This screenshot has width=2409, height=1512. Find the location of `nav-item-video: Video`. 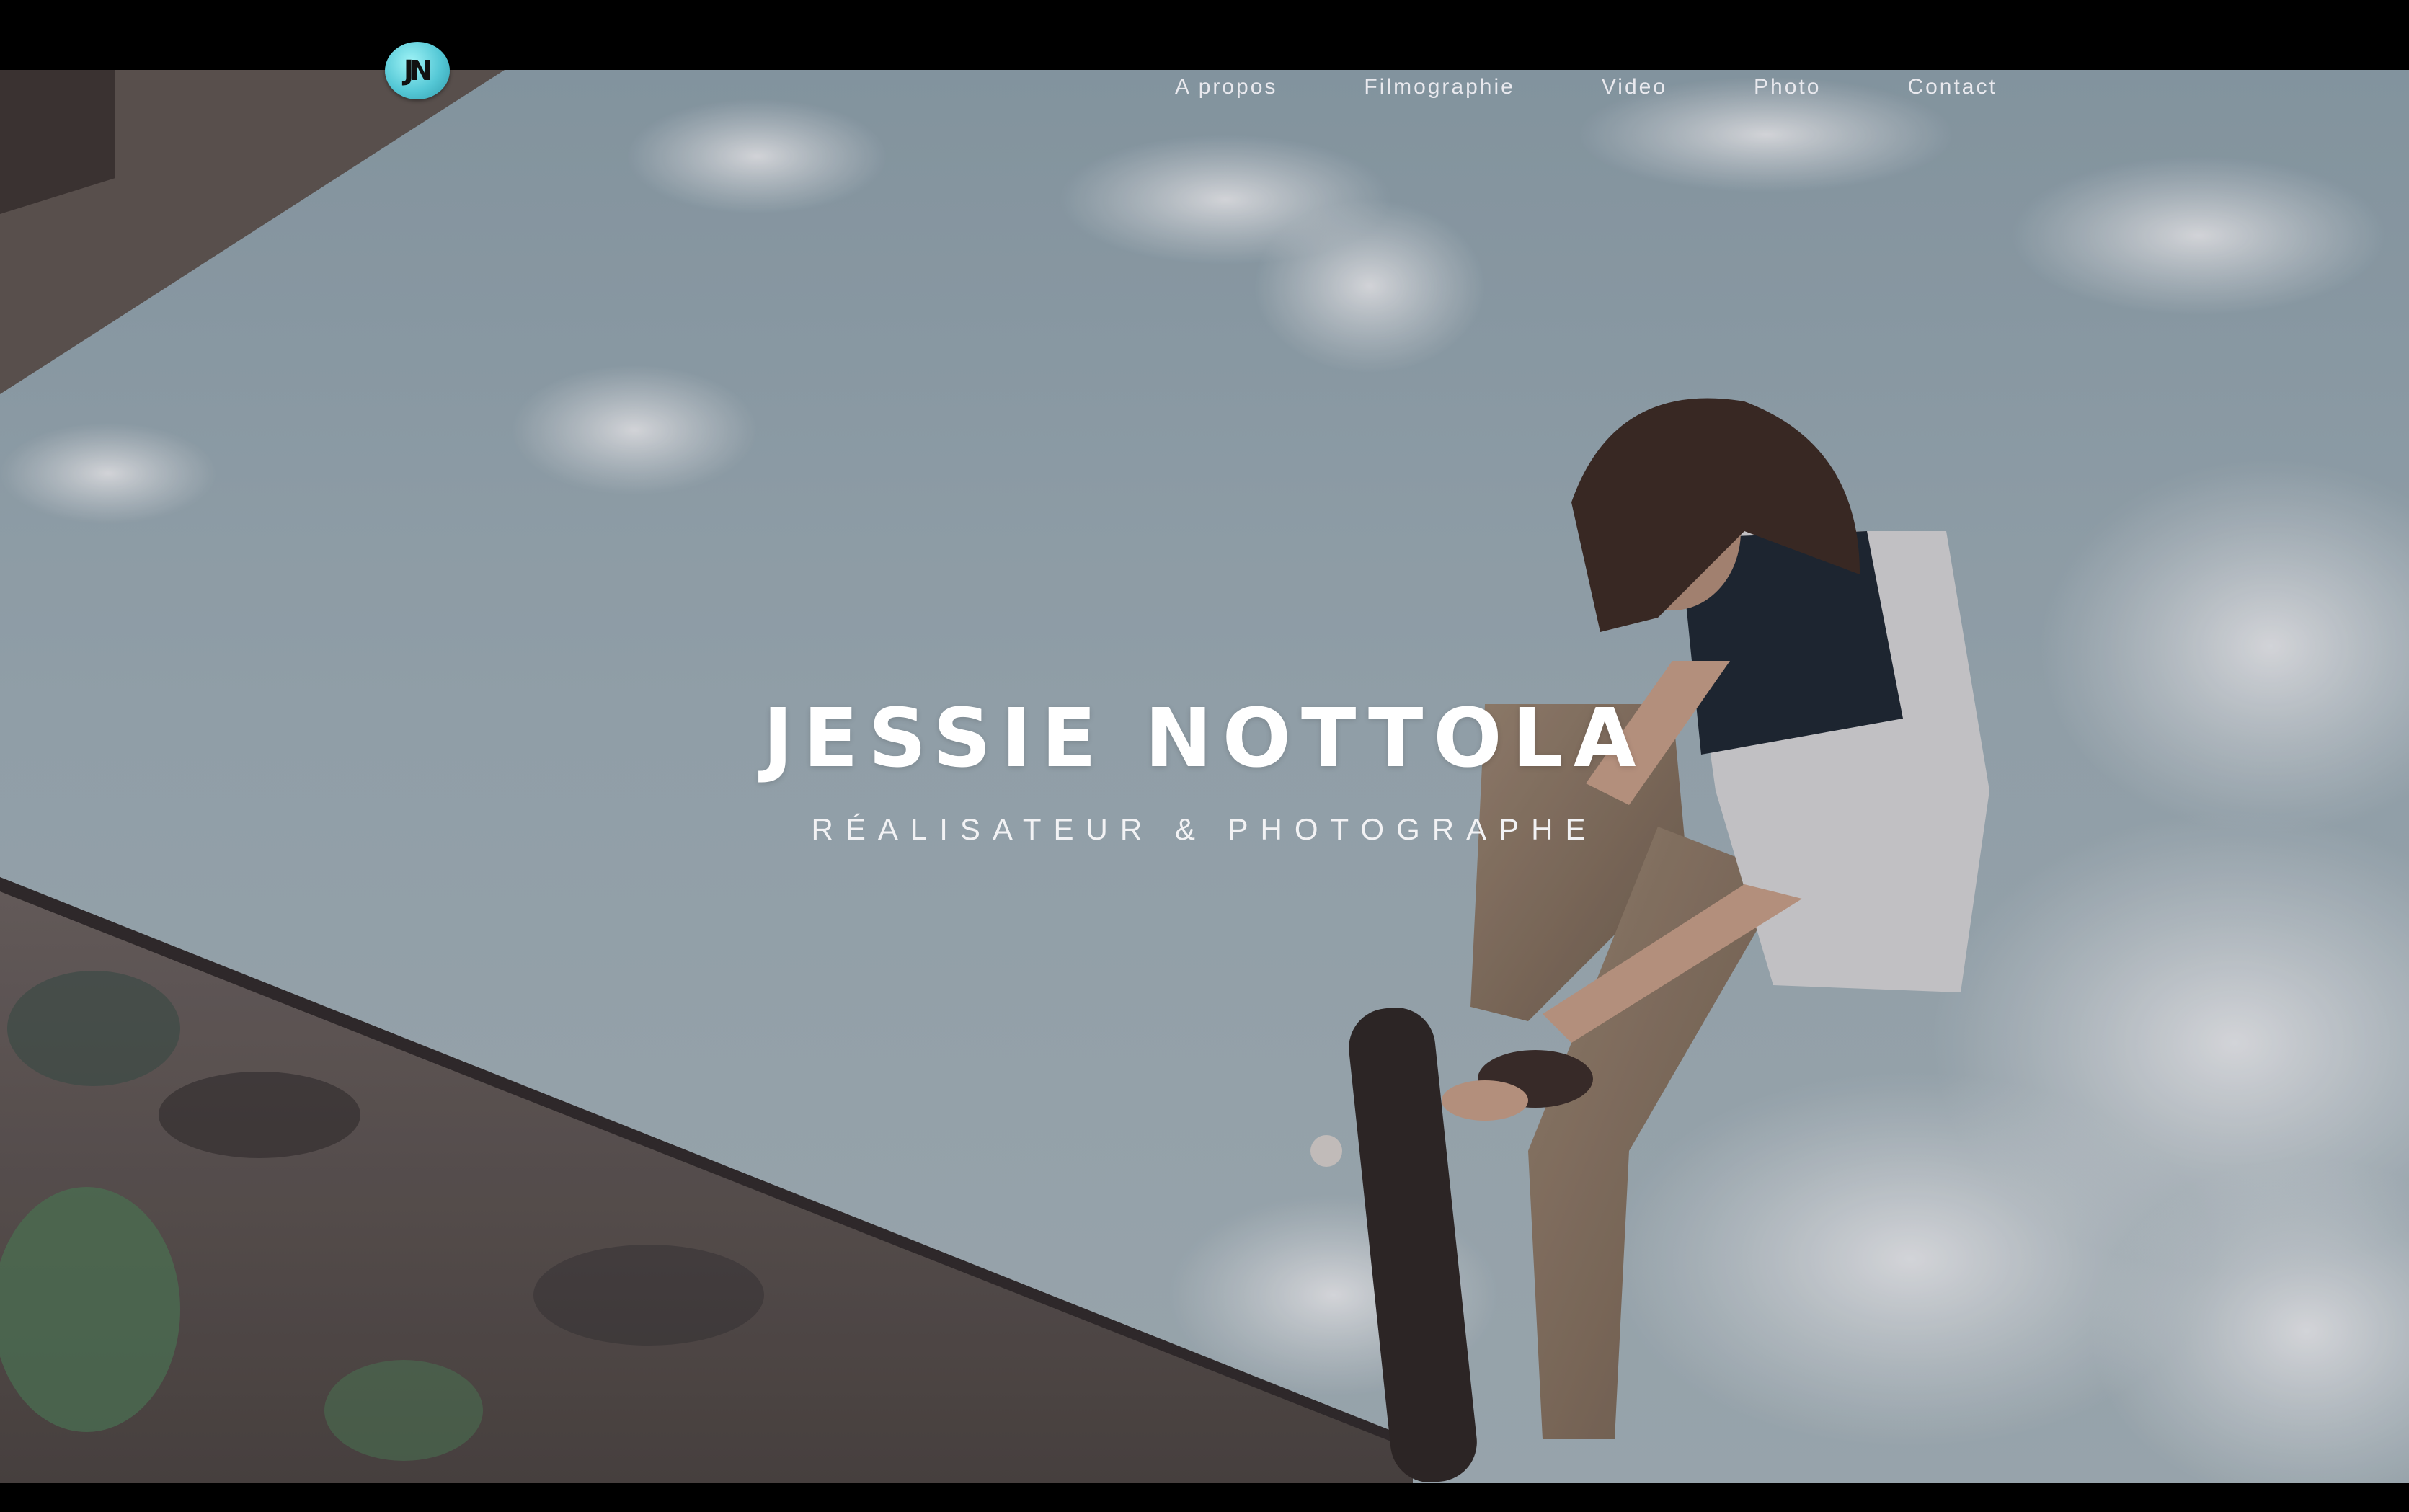

nav-item-video: Video is located at coordinates (1634, 87).